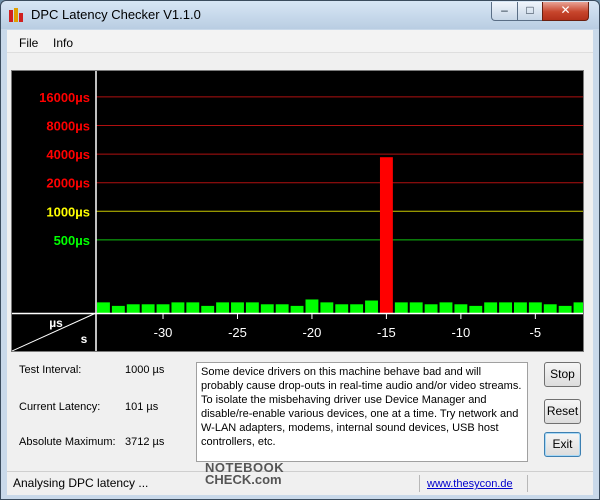 This screenshot has width=600, height=500. Describe the element at coordinates (56, 323) in the screenshot. I see `y-unit-label: µs` at that location.